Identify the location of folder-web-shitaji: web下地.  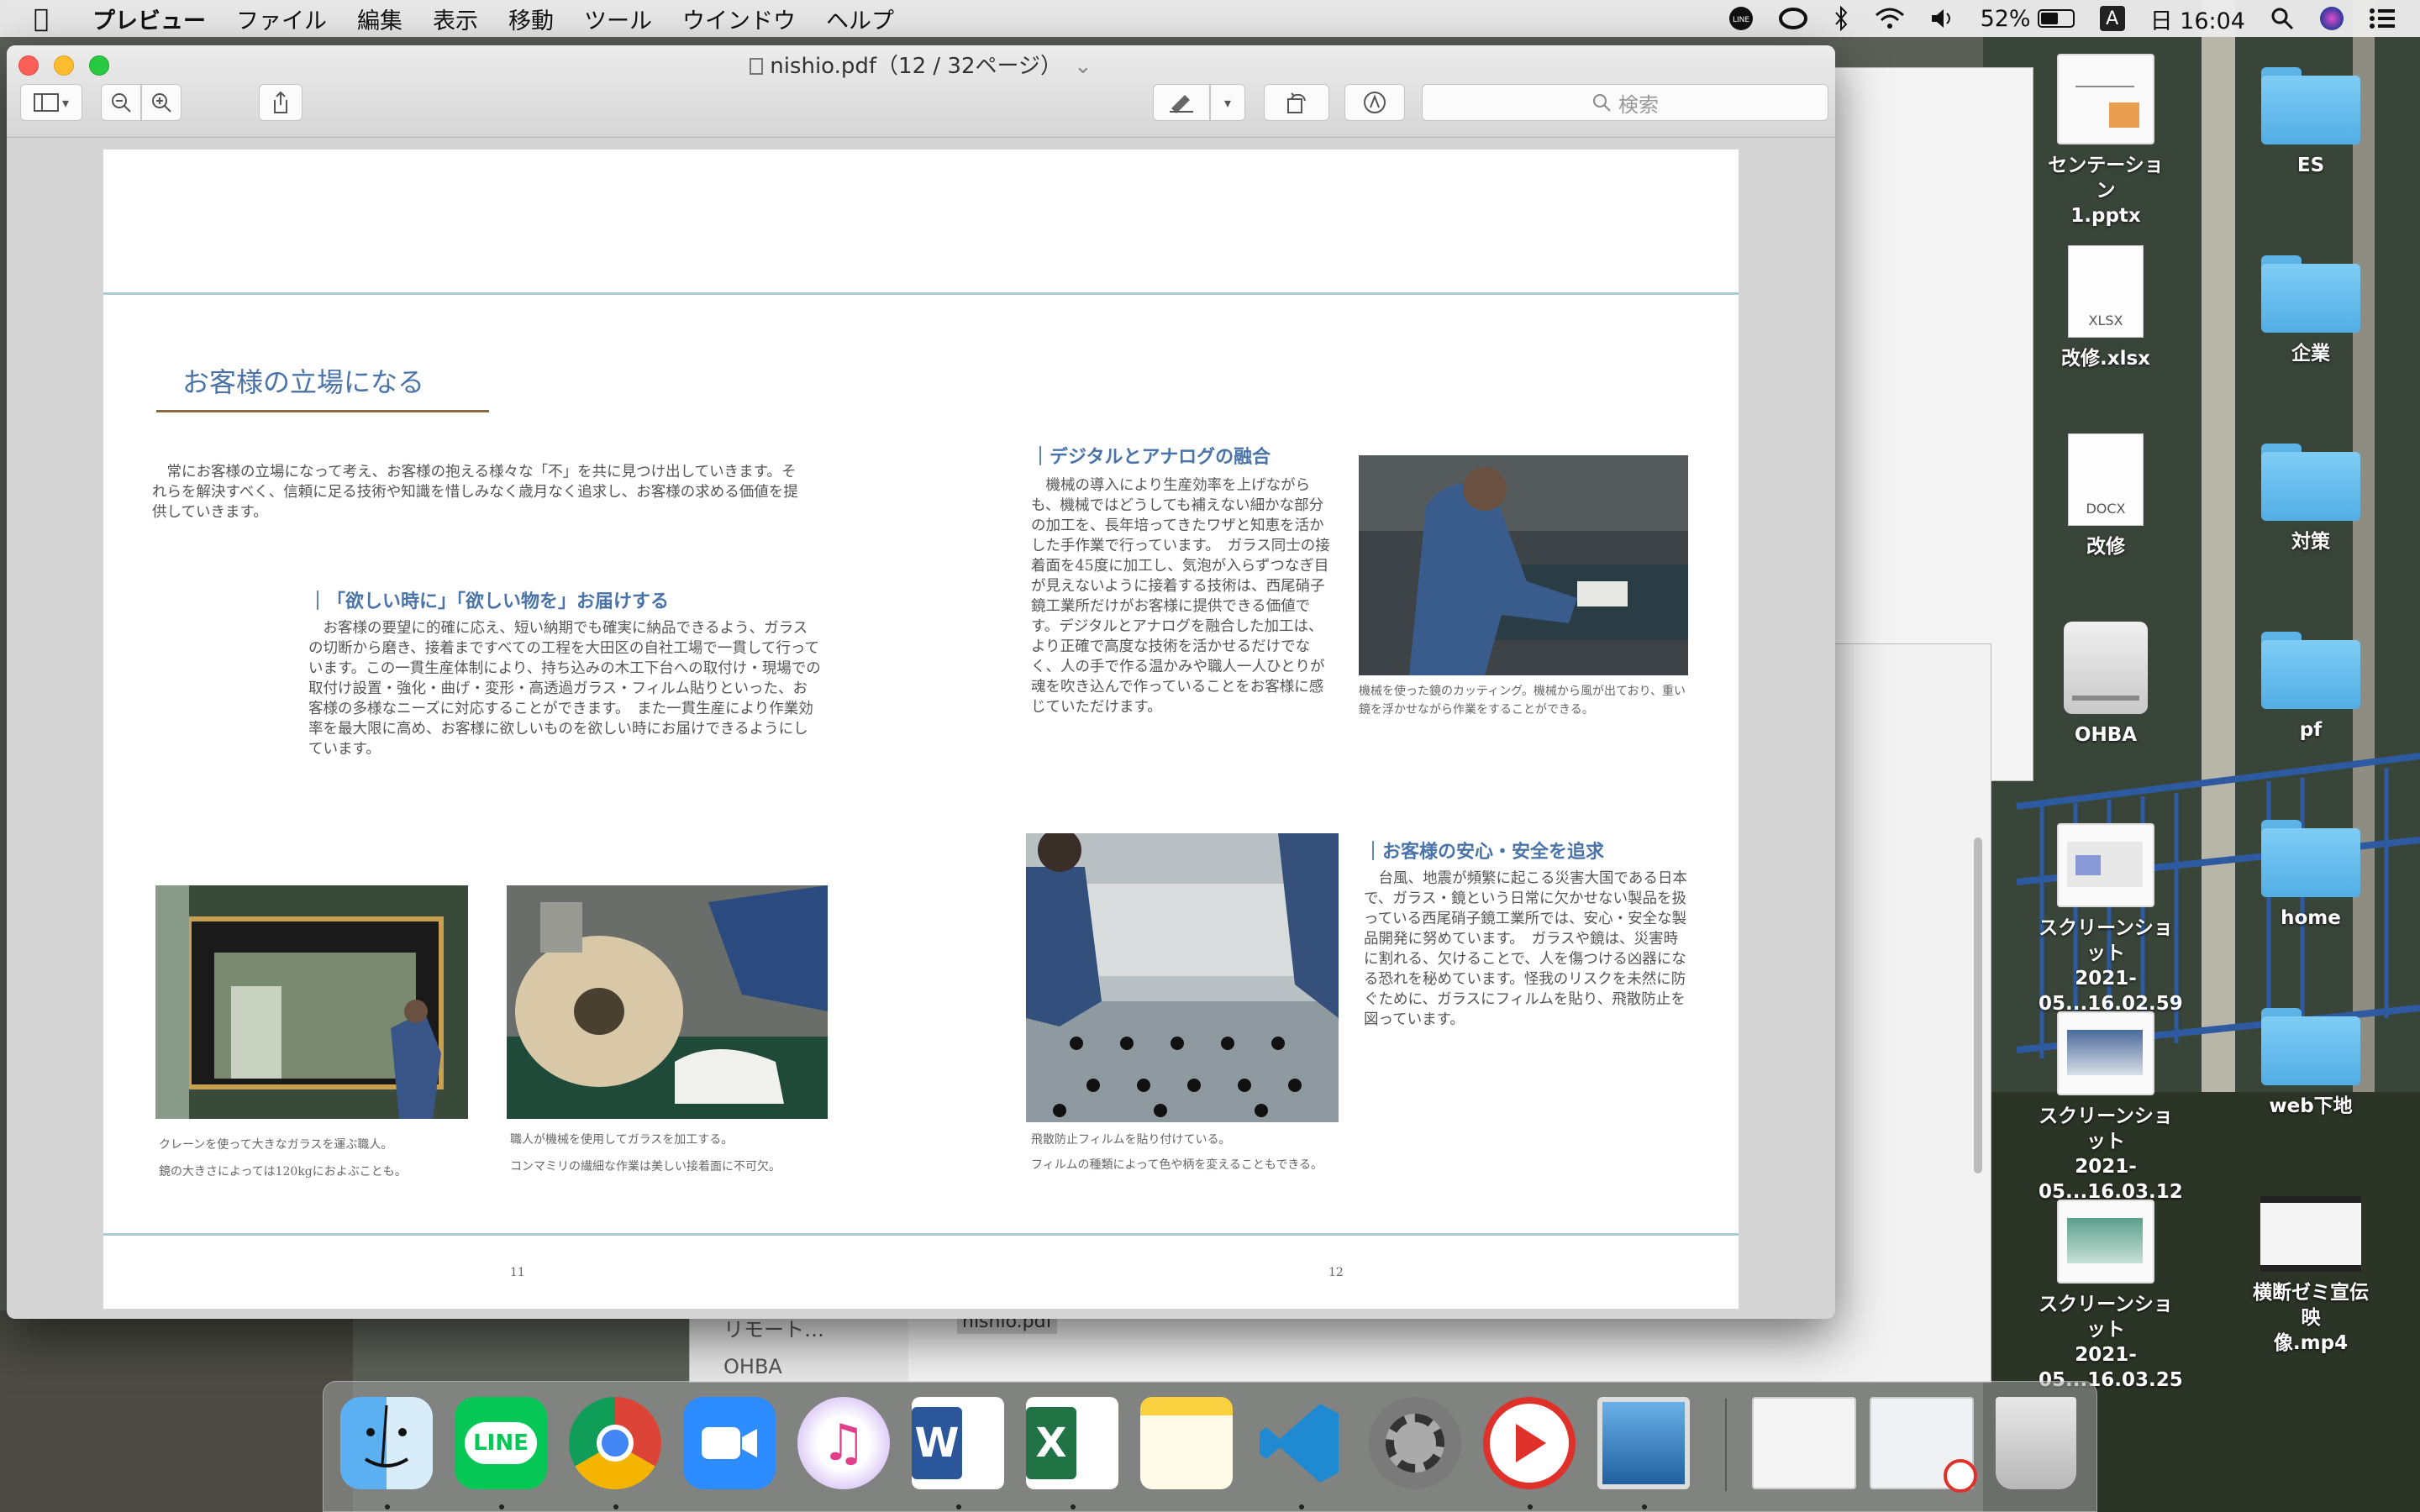
(2311, 1063).